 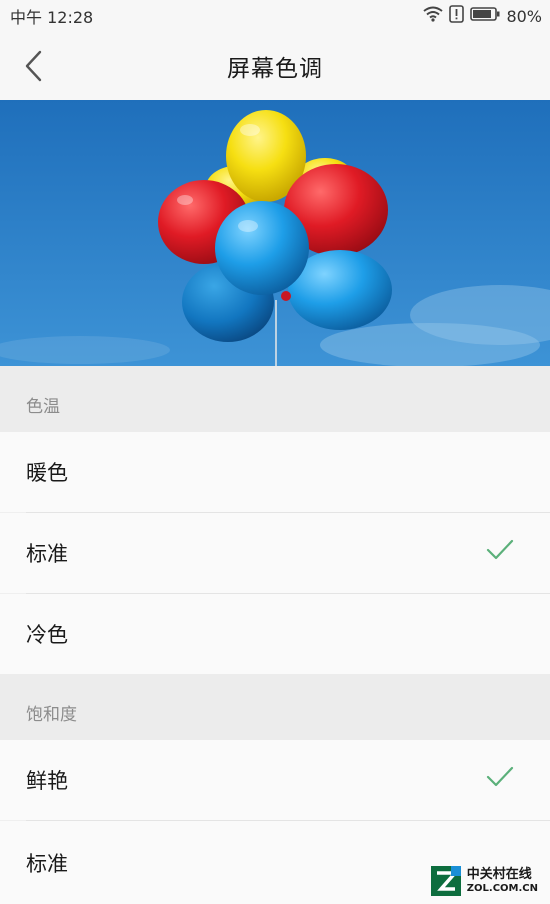 I want to click on list-item-standard-temperature: 标准, so click(x=275, y=553).